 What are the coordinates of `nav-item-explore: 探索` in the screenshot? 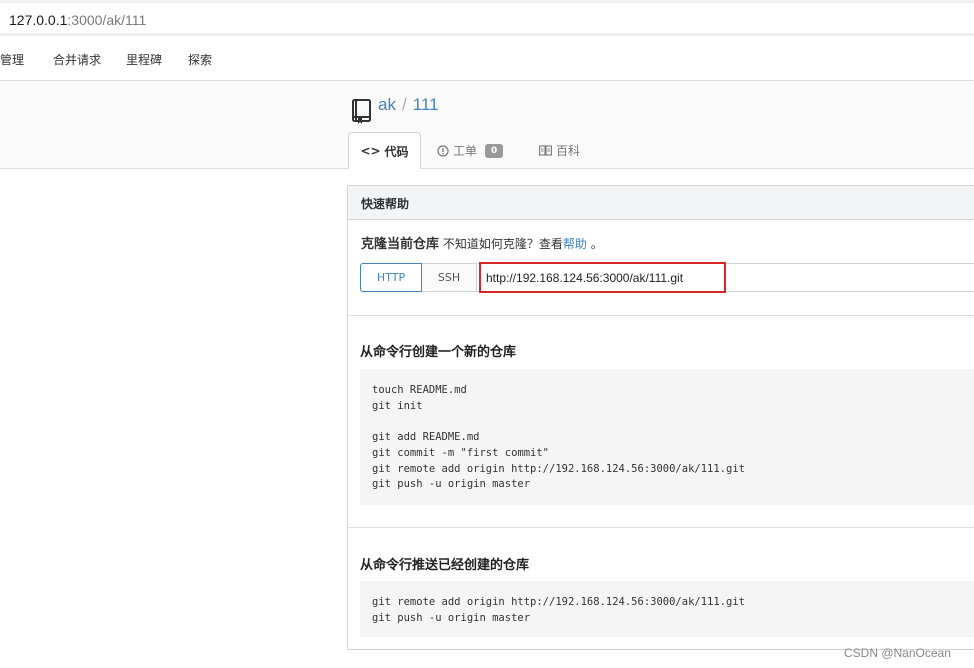 It's located at (200, 59).